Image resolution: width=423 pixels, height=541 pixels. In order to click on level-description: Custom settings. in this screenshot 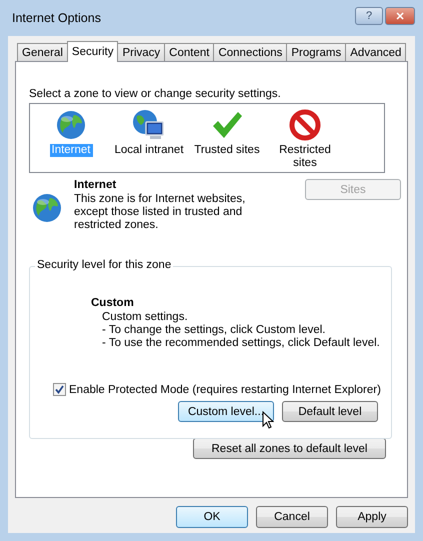, I will do `click(145, 317)`.